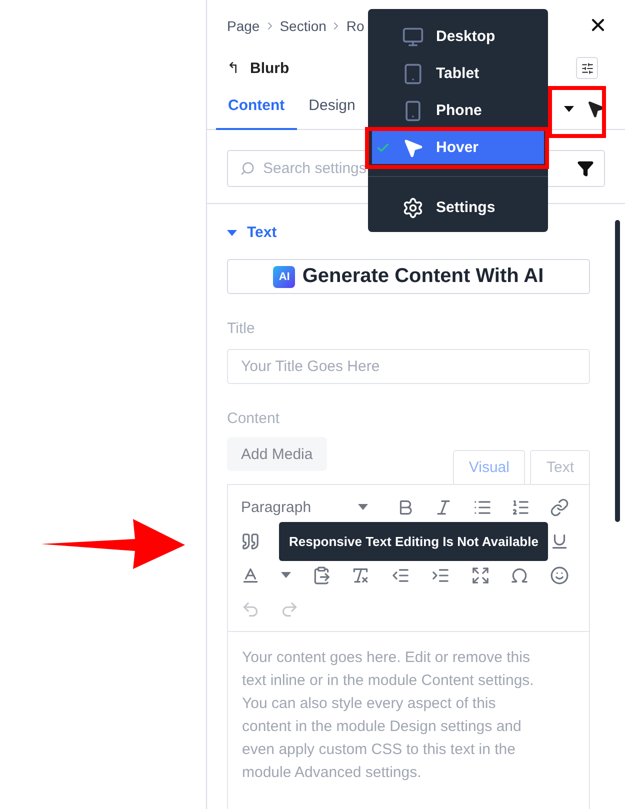 This screenshot has width=625, height=809. Describe the element at coordinates (458, 36) in the screenshot. I see `menu-item: Desktop` at that location.